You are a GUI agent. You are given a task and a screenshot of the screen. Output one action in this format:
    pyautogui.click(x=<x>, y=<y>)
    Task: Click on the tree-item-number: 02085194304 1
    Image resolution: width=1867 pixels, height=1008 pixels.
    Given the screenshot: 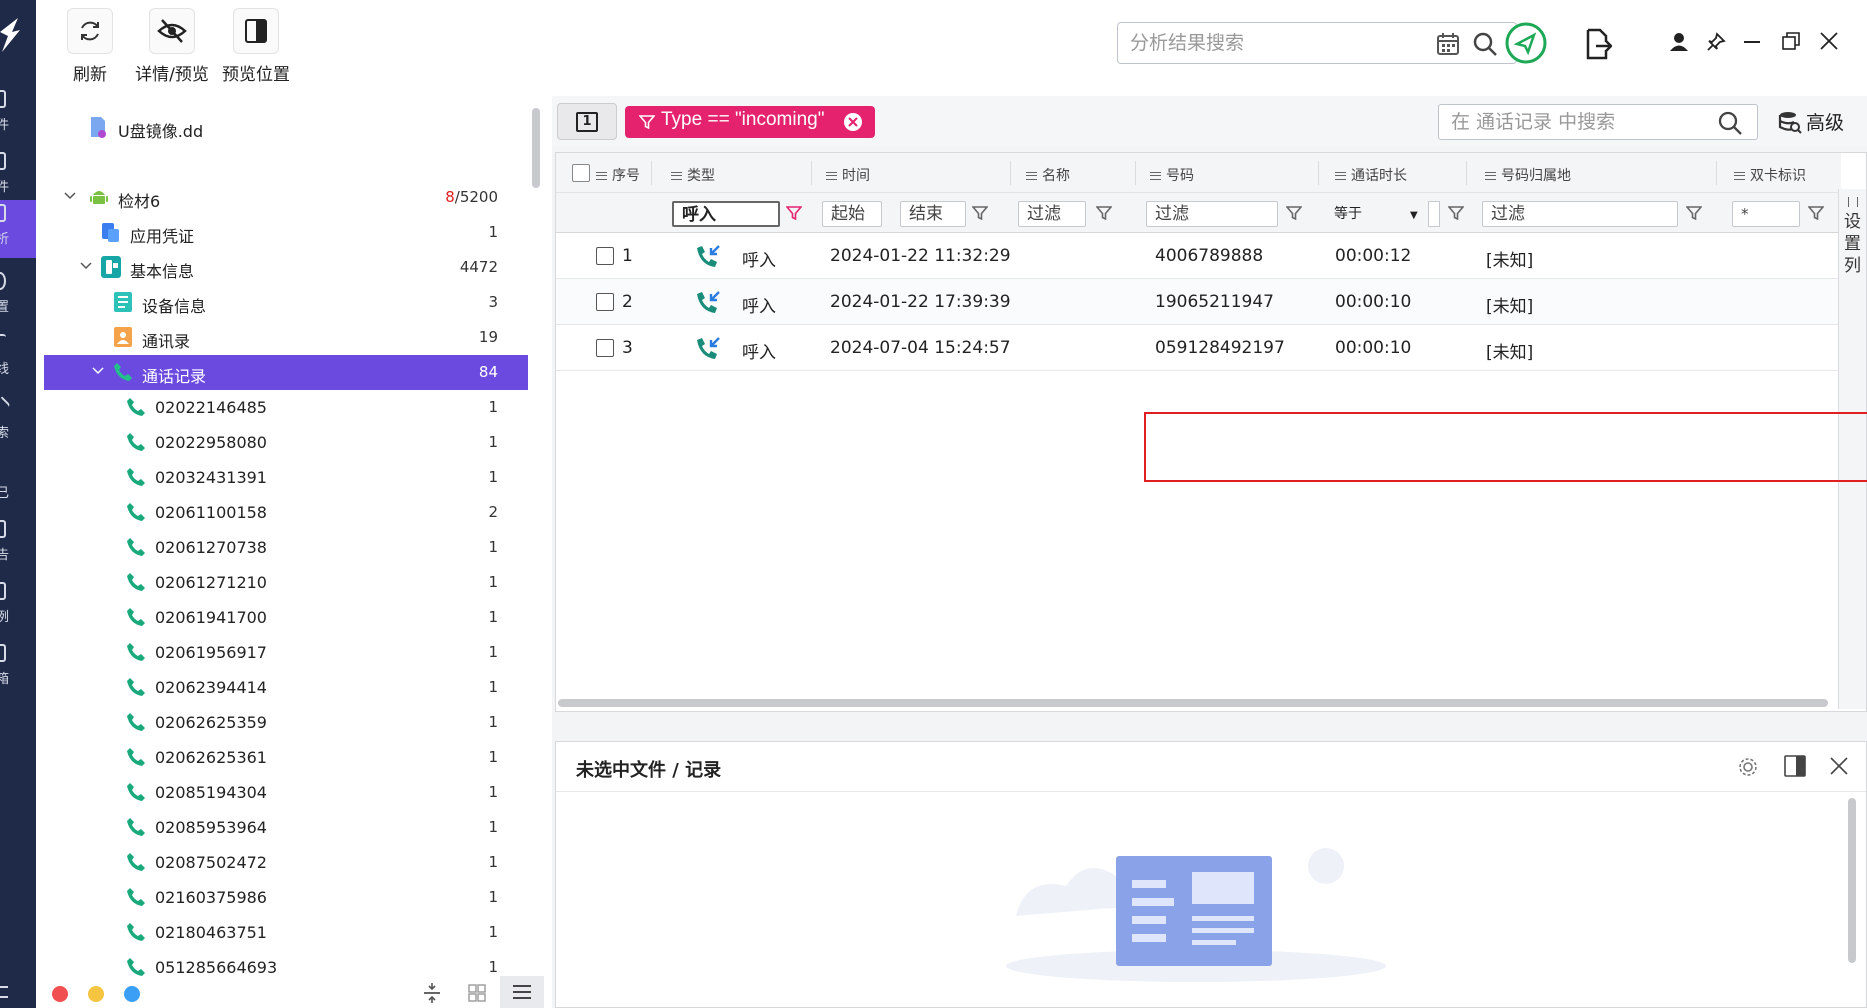 What is the action you would take?
    pyautogui.click(x=286, y=792)
    